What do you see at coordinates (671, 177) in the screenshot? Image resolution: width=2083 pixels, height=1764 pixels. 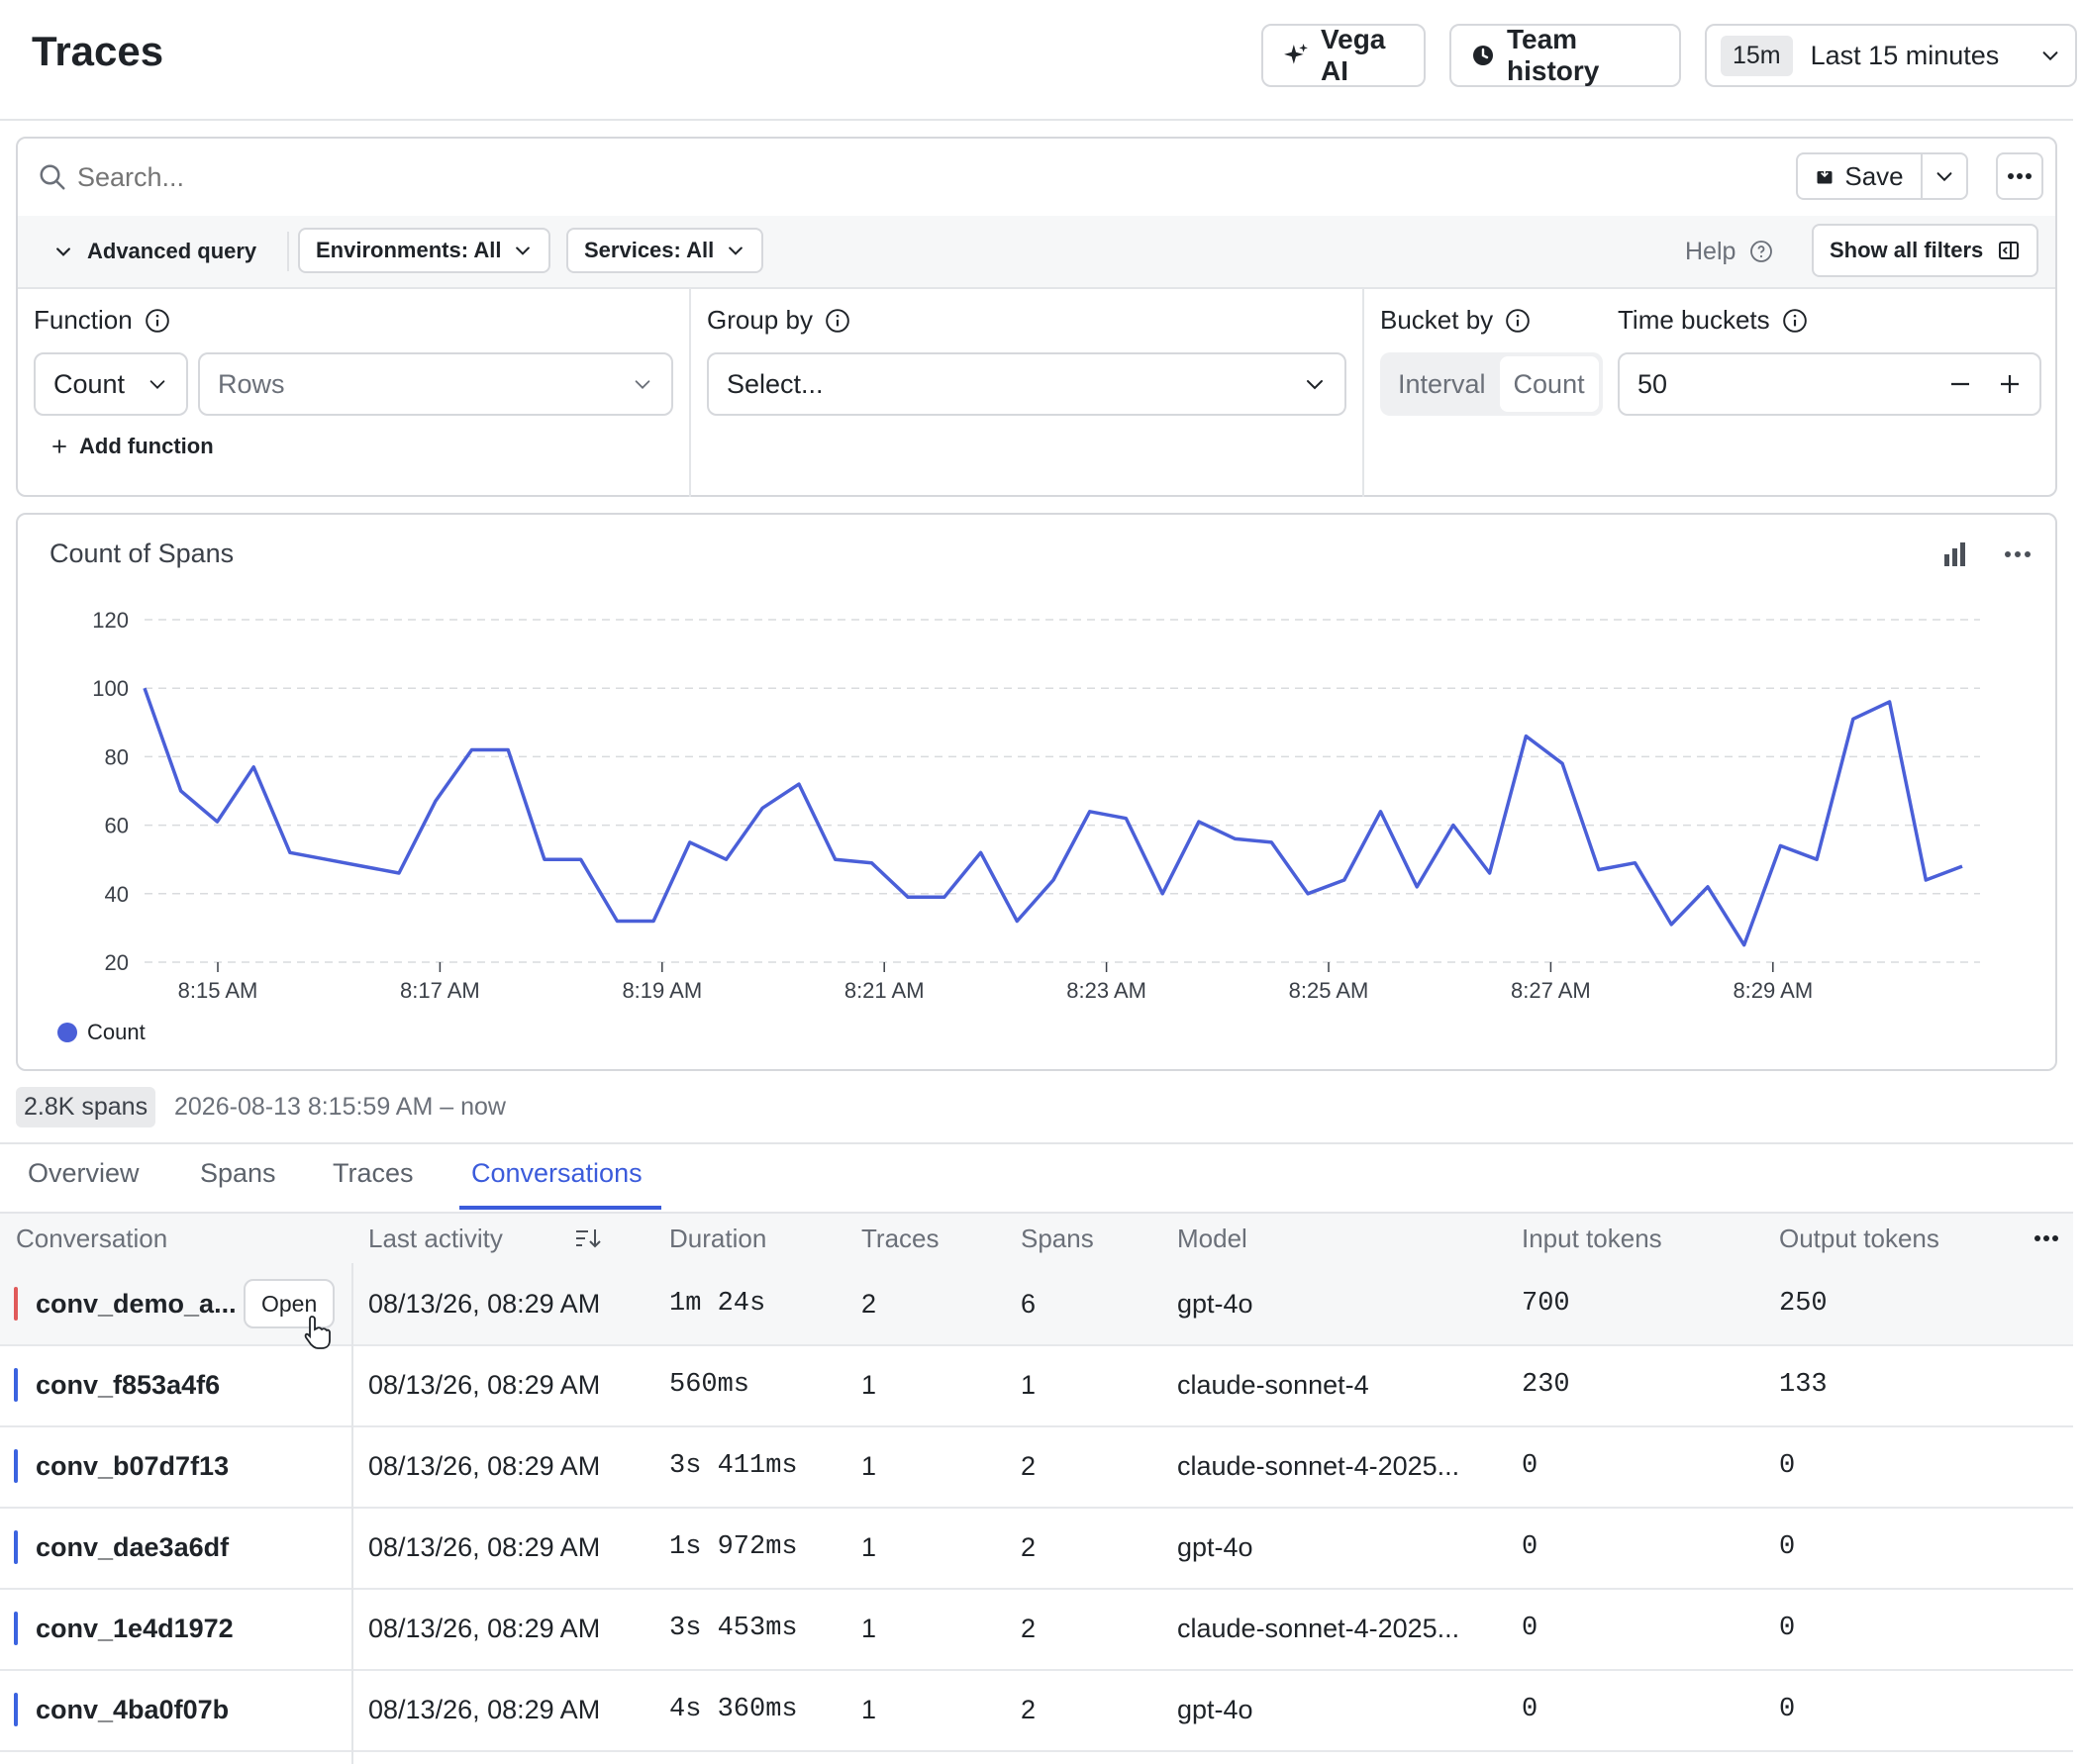 I see `search-input` at bounding box center [671, 177].